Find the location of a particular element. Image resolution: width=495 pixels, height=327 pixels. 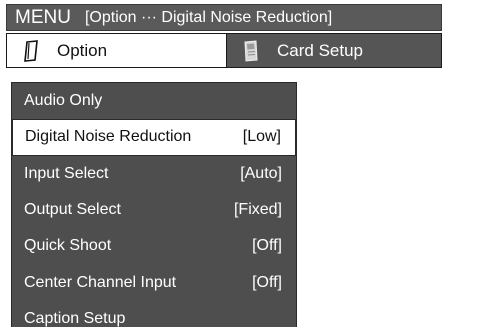

menu-item-label: Audio Only is located at coordinates (63, 101).